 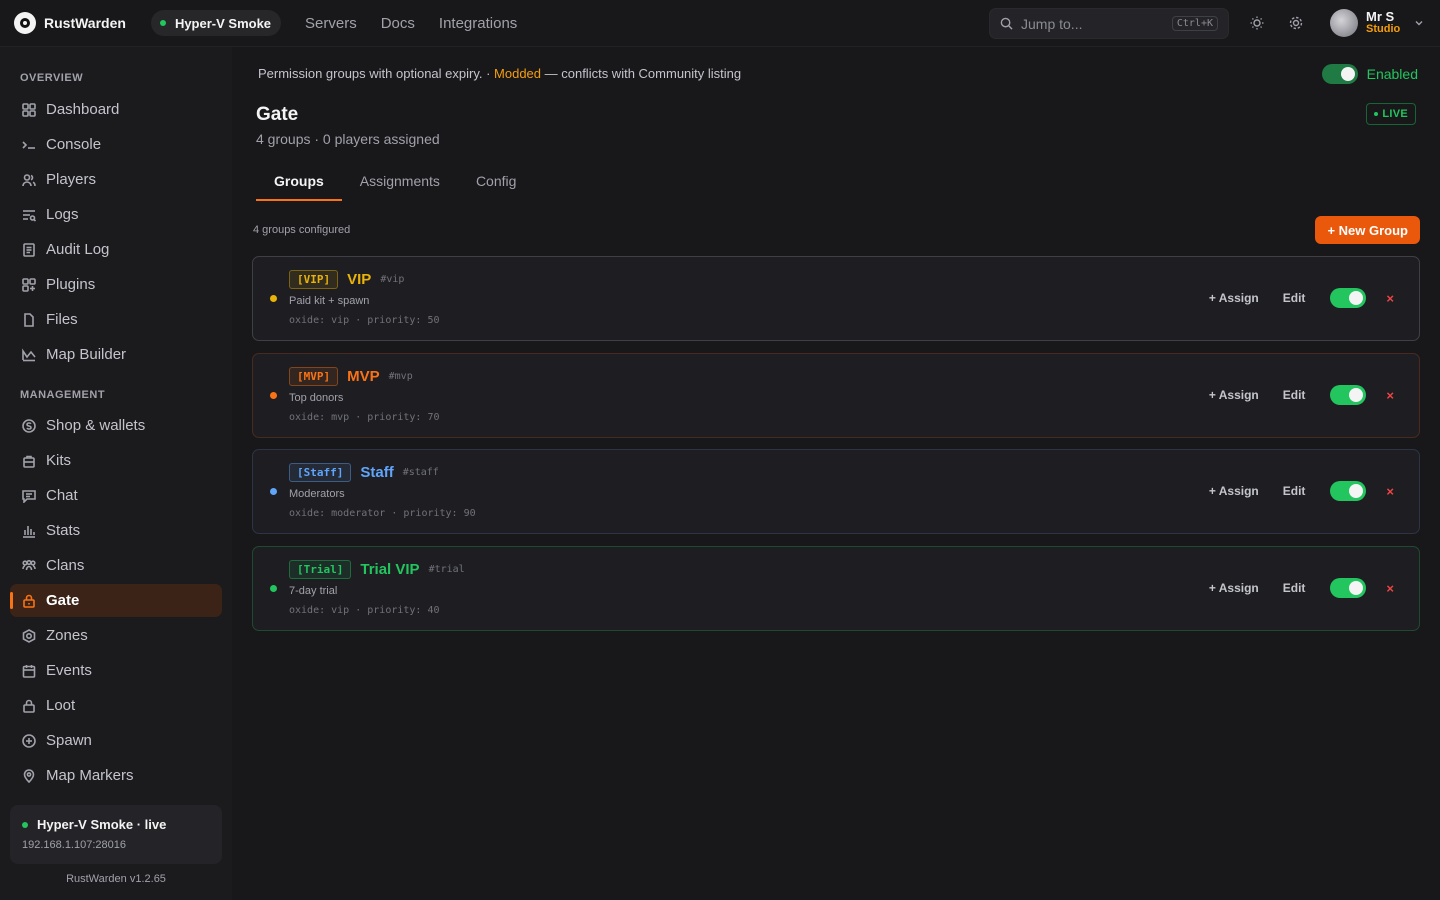 I want to click on bag-icon, so click(x=29, y=461).